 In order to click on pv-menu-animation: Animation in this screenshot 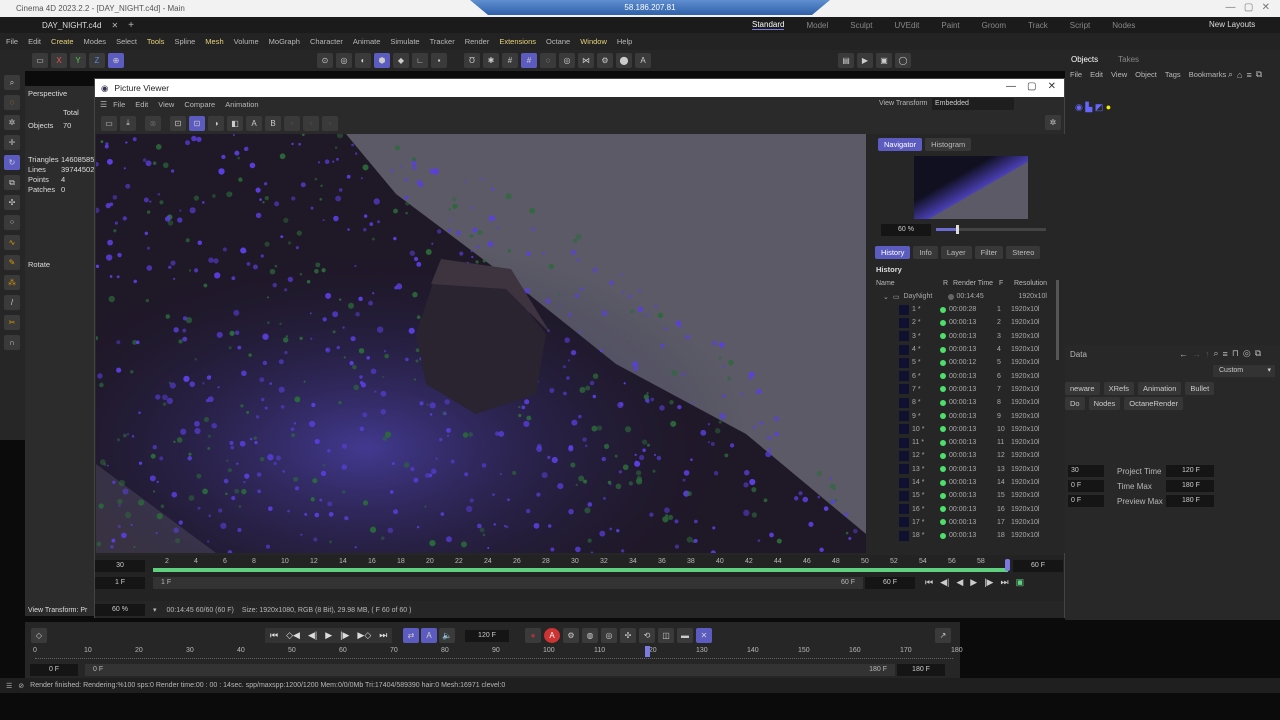, I will do `click(241, 104)`.